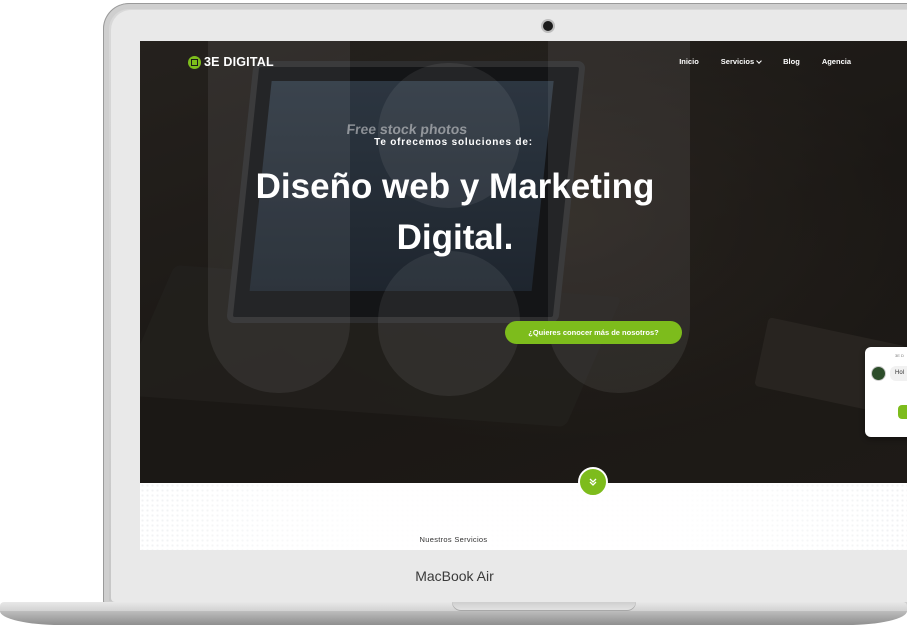 This screenshot has height=635, width=907. I want to click on hero-decor-shape, so click(449, 323).